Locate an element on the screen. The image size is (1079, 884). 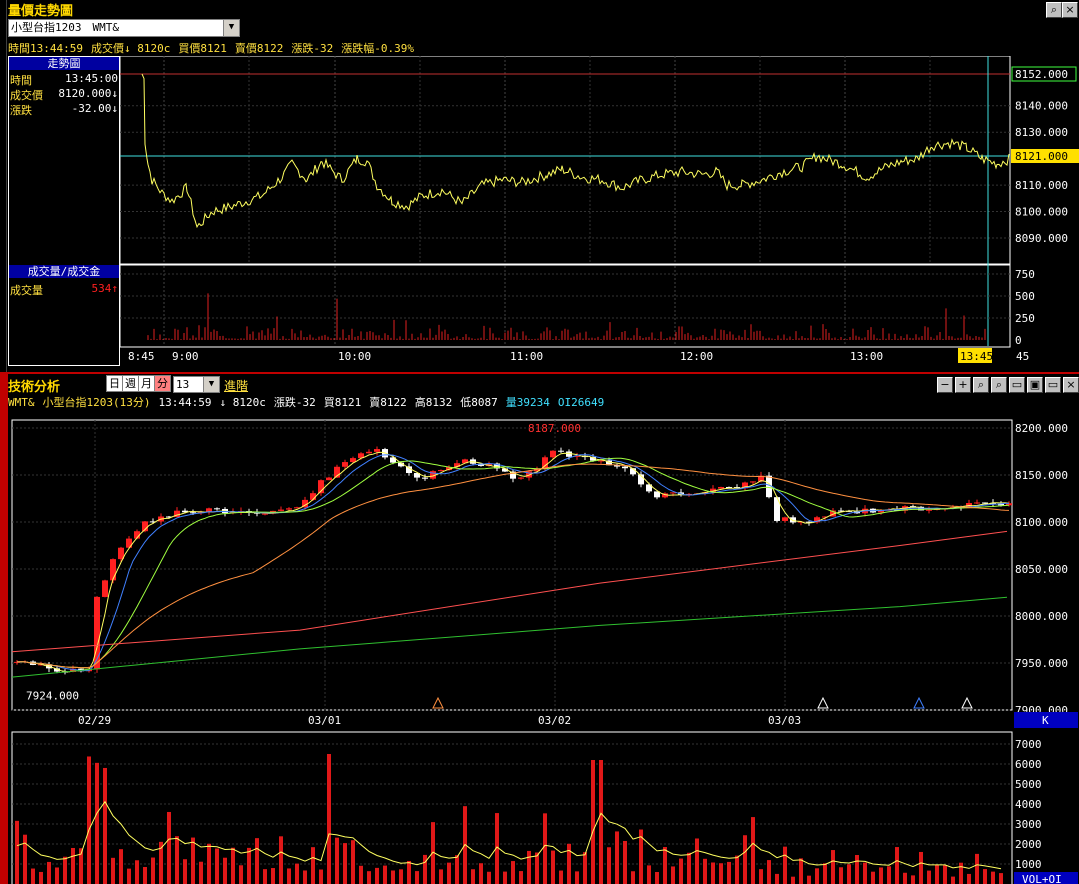
interval-select: 13 ▼ is located at coordinates (196, 384).